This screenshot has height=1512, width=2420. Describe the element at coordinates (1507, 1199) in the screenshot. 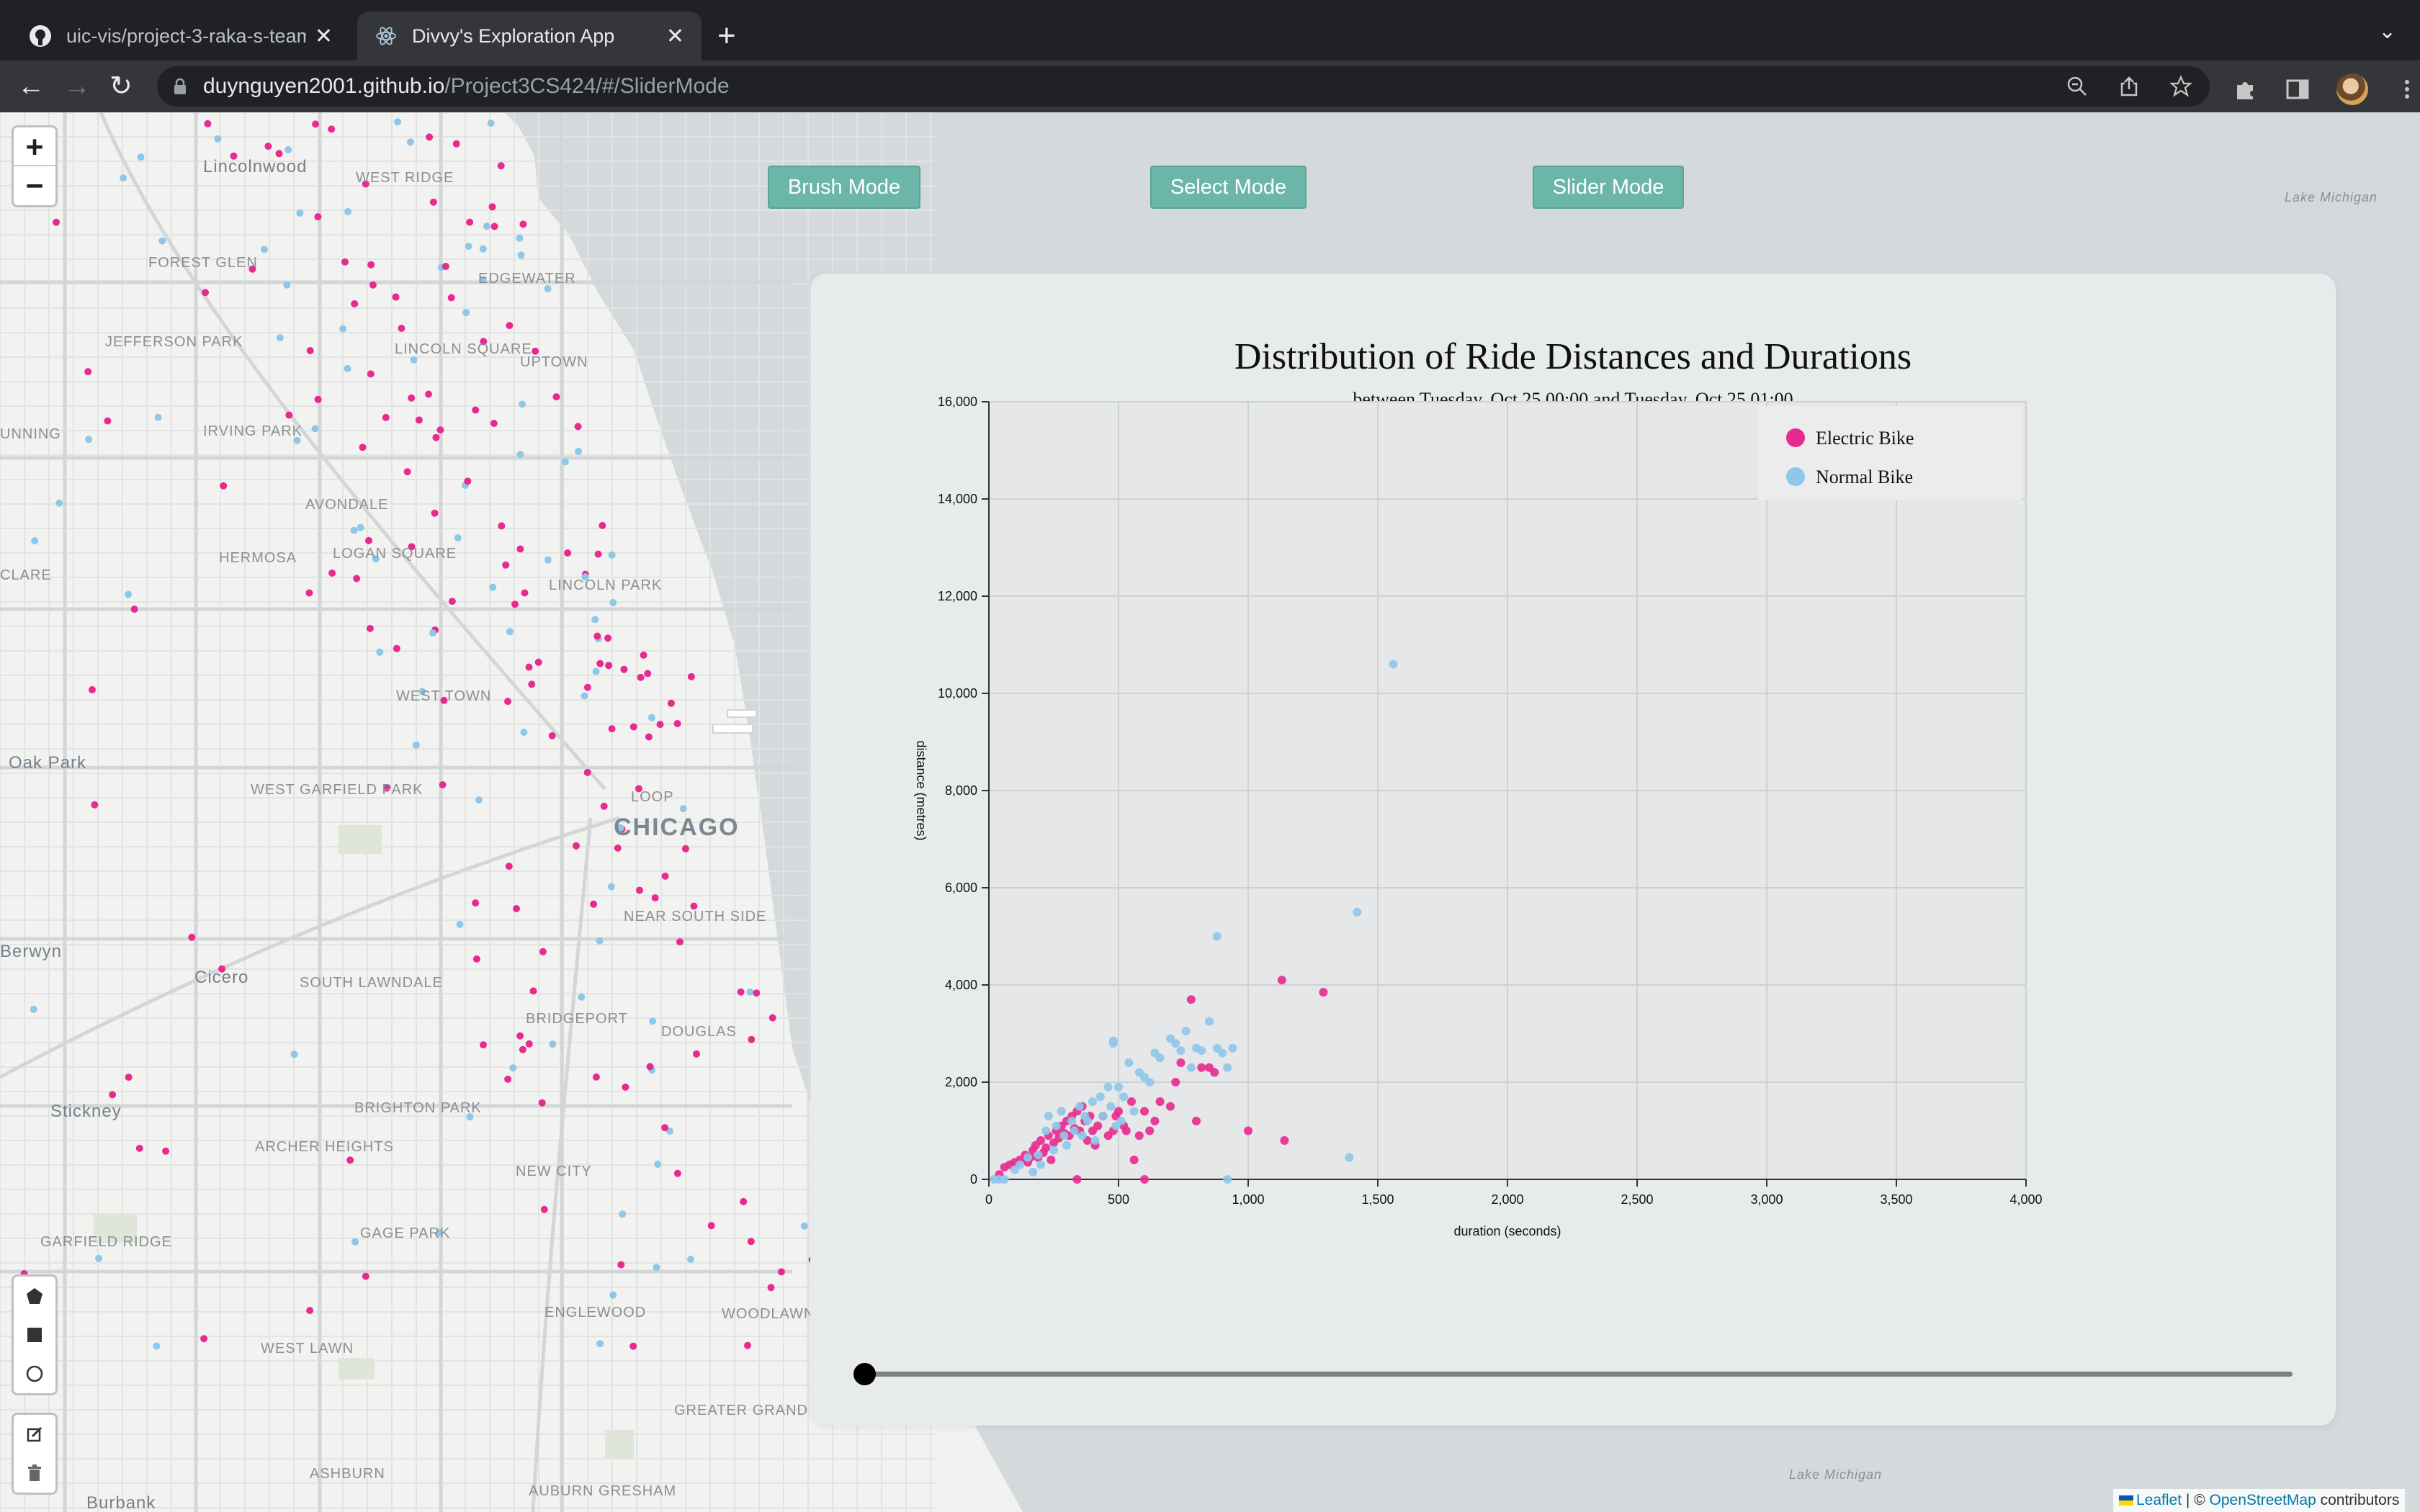

I see `x-tick-label: 2,000` at that location.